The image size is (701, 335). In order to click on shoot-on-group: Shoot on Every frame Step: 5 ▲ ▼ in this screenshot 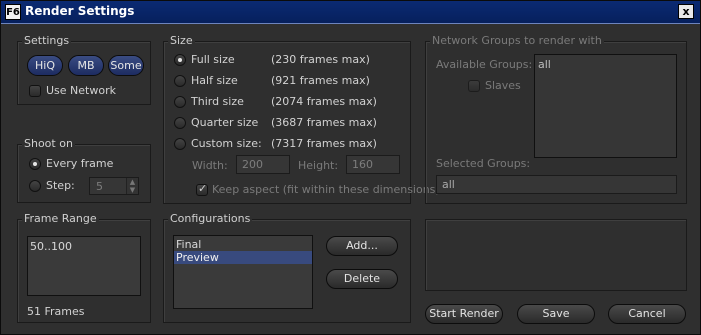, I will do `click(84, 170)`.